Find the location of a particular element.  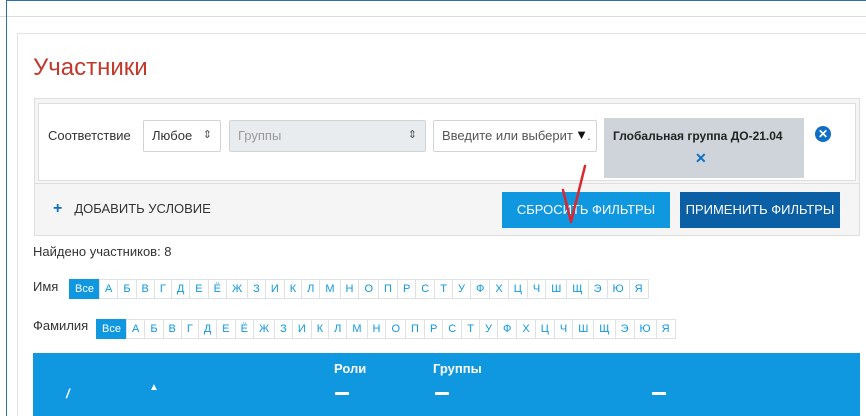

match-select-value: Любое is located at coordinates (172, 135).